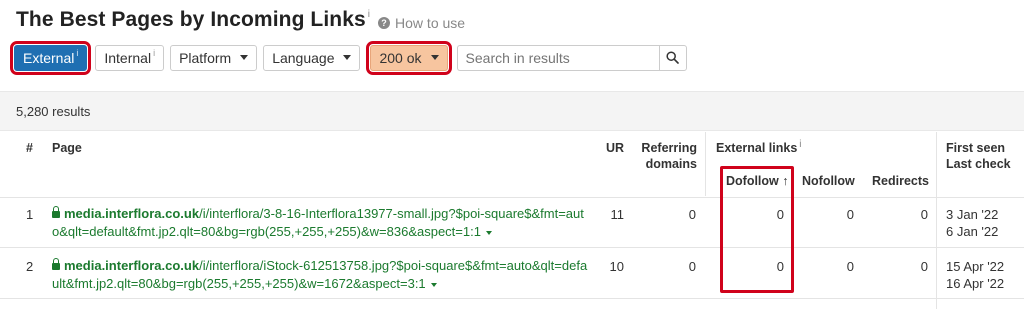 This screenshot has height=309, width=1024. I want to click on search-button, so click(672, 57).